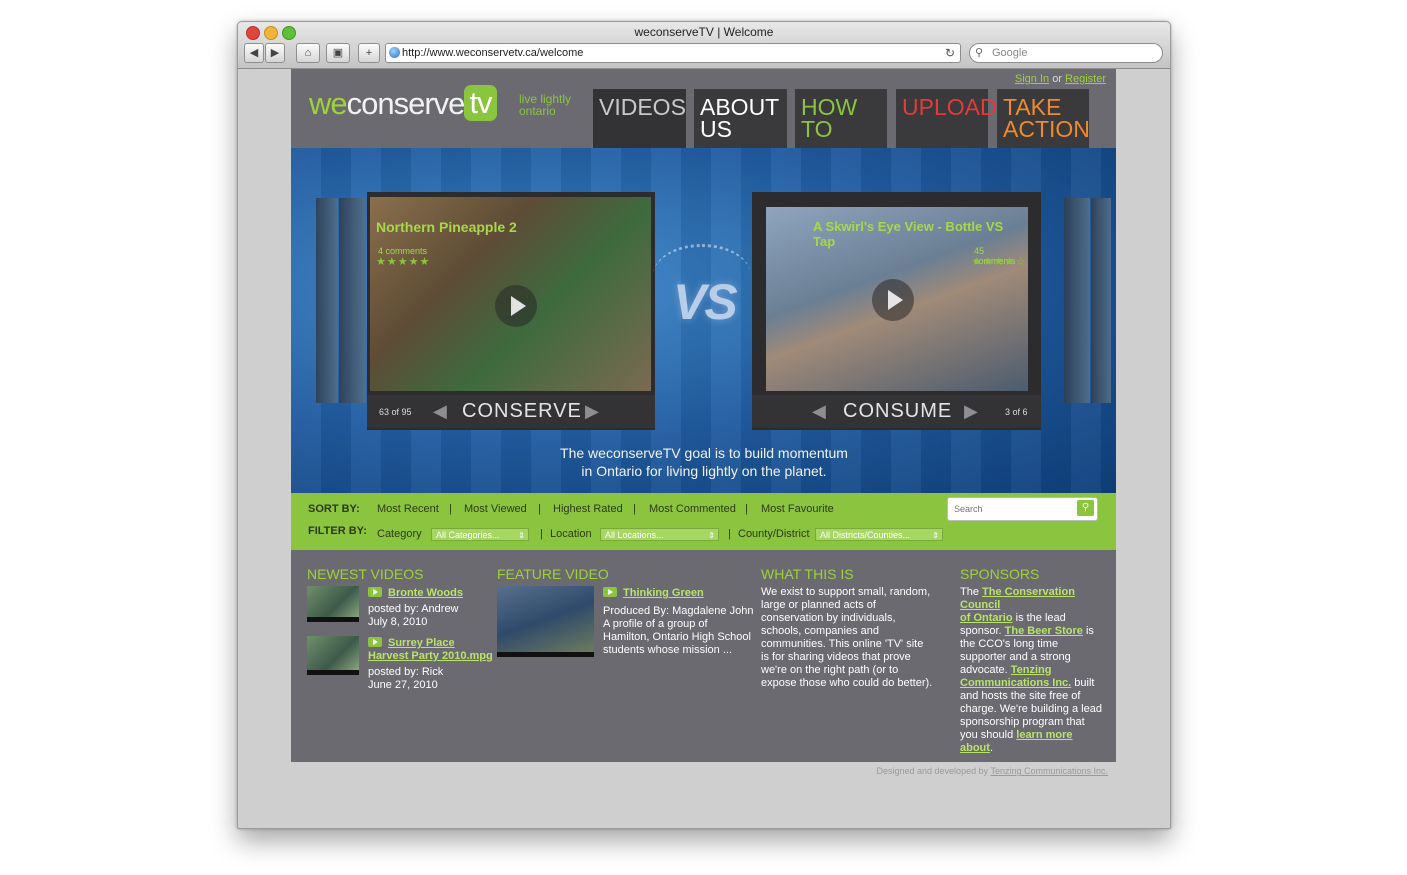 This screenshot has height=875, width=1407. I want to click on add-bookmark-button: +, so click(369, 53).